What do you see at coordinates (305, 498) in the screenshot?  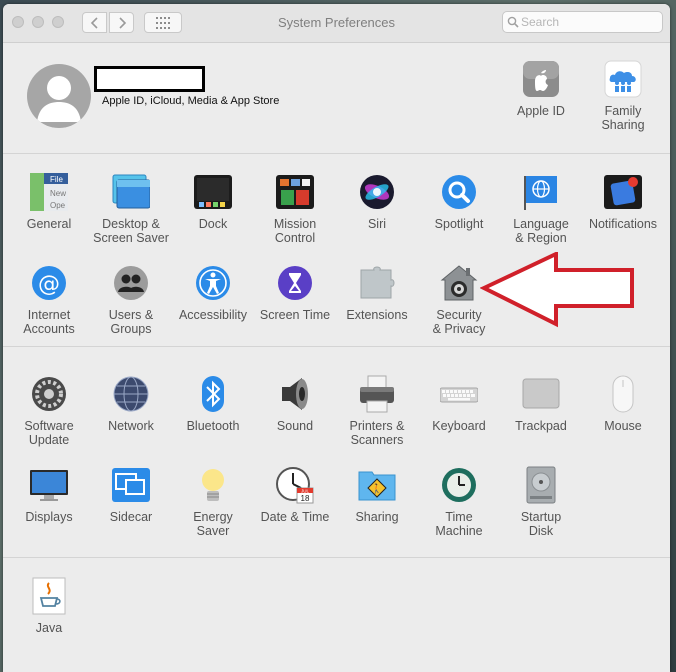 I see `calendar-day-text: 18` at bounding box center [305, 498].